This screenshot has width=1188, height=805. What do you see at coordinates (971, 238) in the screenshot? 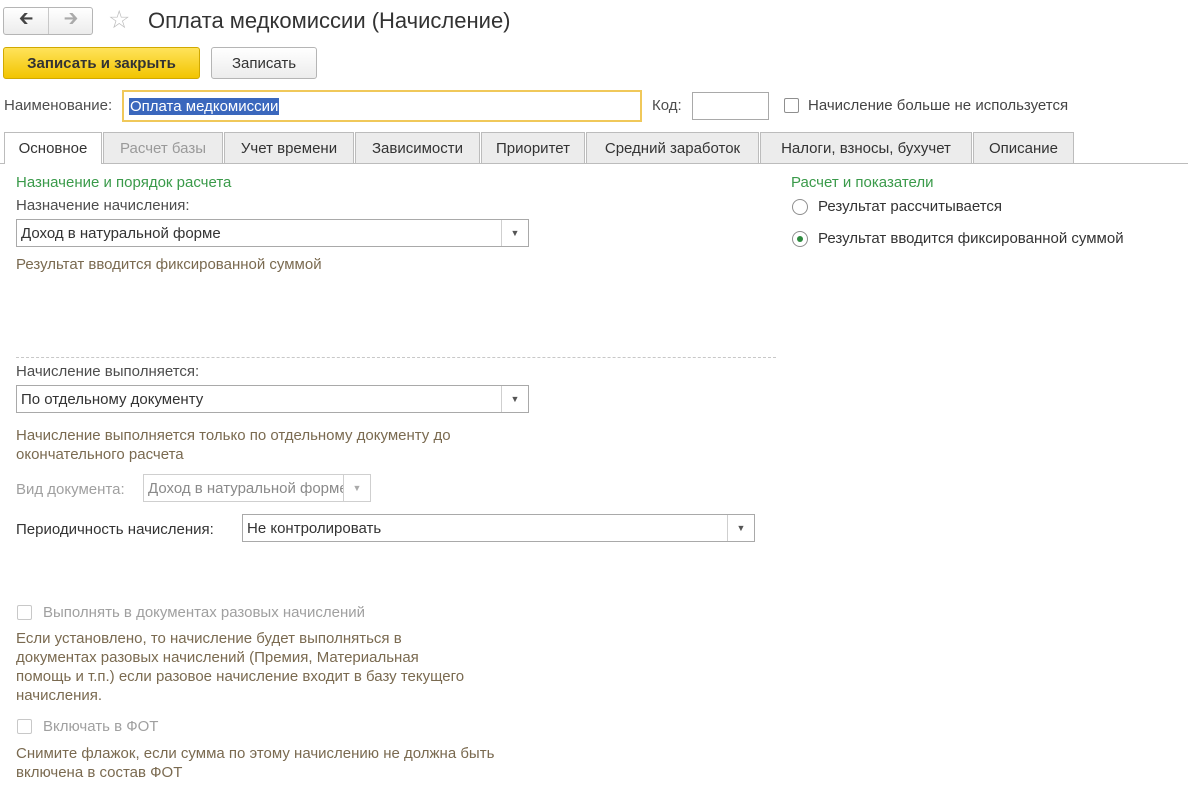
I see `radio-fixed-label: Результат вводится фиксированной суммой` at bounding box center [971, 238].